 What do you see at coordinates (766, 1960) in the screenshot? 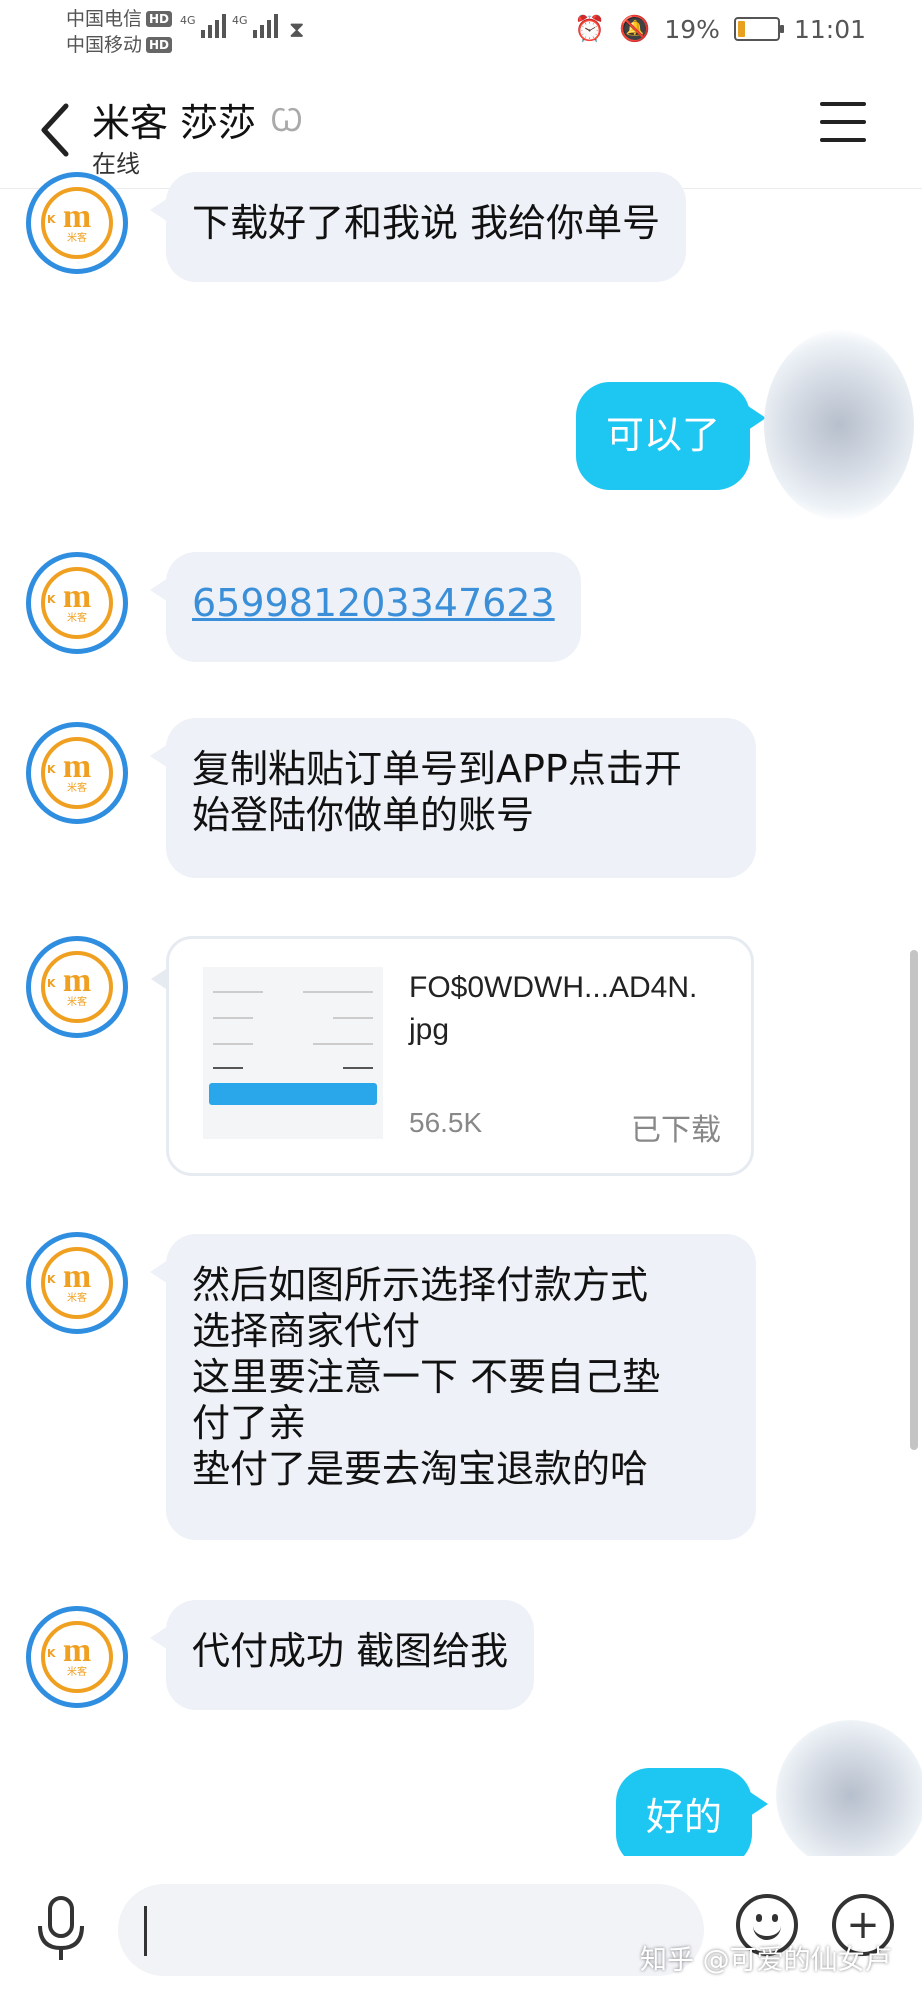
I see `watermark: 知乎 @可爱的仙女卢` at bounding box center [766, 1960].